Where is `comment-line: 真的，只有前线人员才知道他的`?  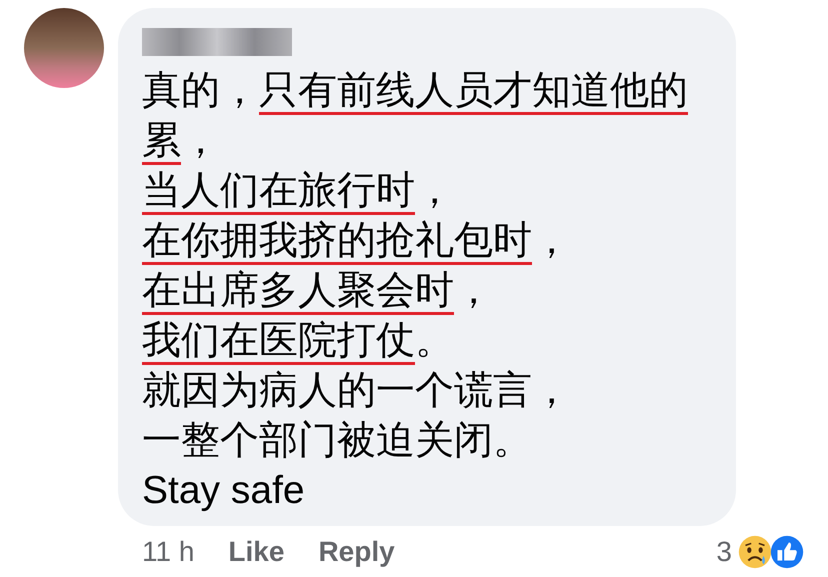
comment-line: 真的，只有前线人员才知道他的 is located at coordinates (428, 91).